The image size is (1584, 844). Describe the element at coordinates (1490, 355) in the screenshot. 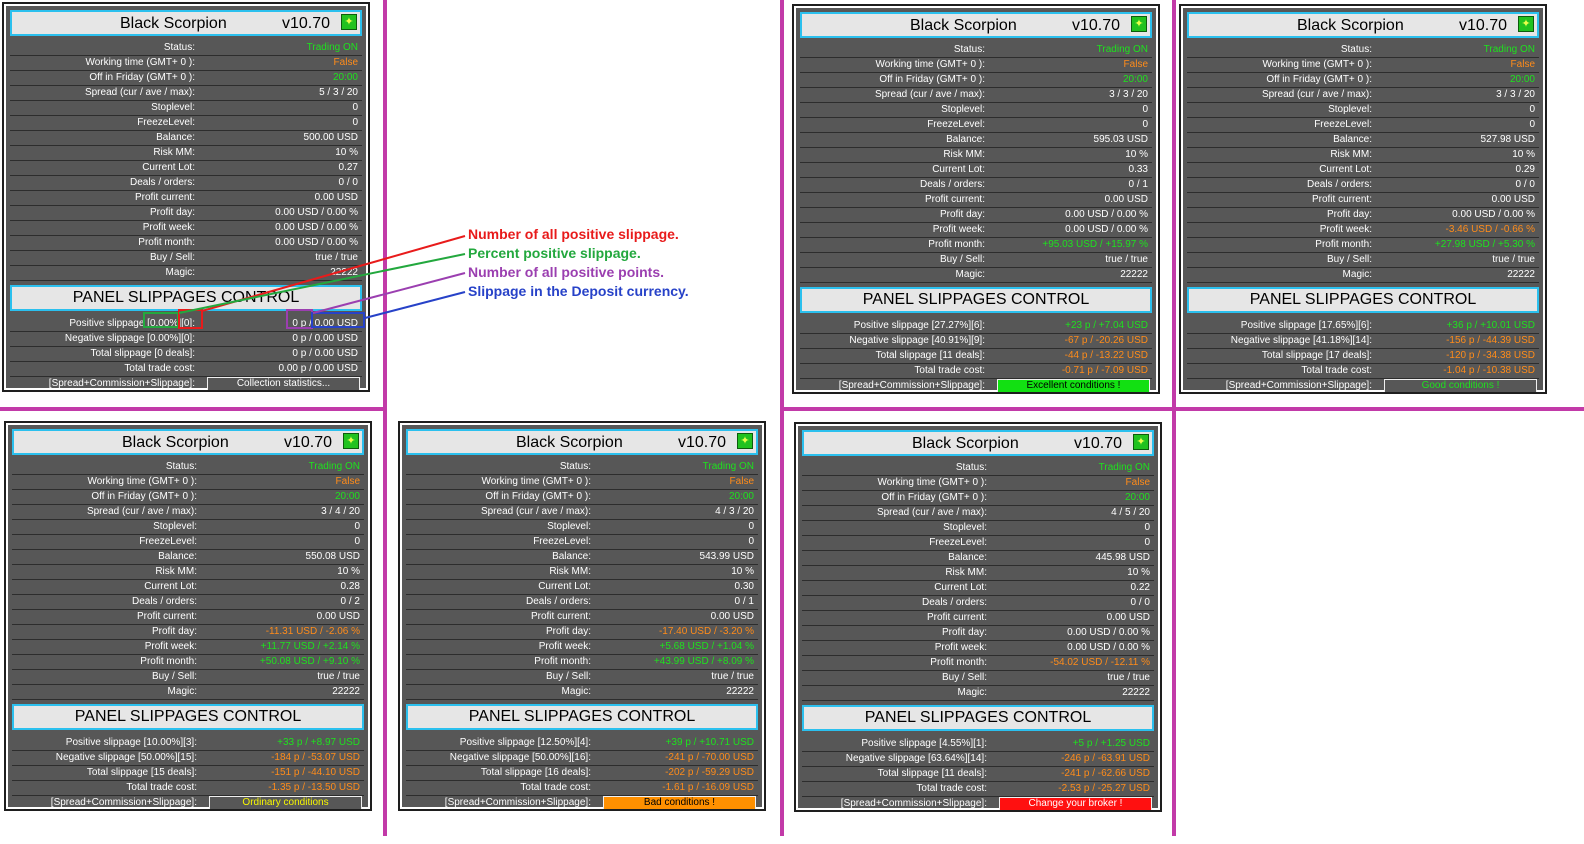

I see `total-slippage-row-value: -120 p / -34.38 USD` at that location.